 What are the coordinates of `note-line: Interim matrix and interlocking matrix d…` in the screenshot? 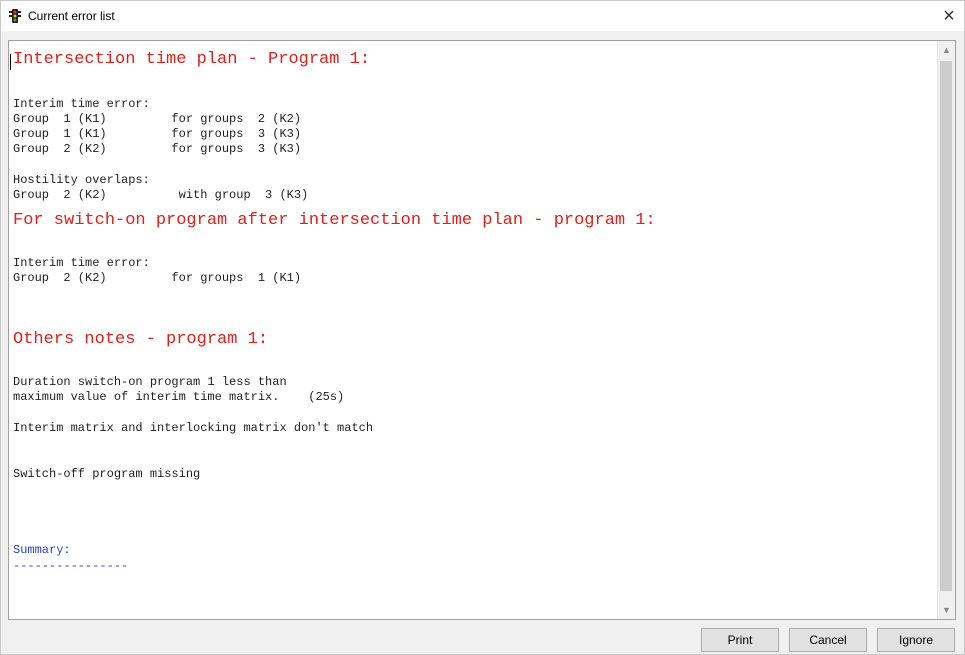 It's located at (193, 428).